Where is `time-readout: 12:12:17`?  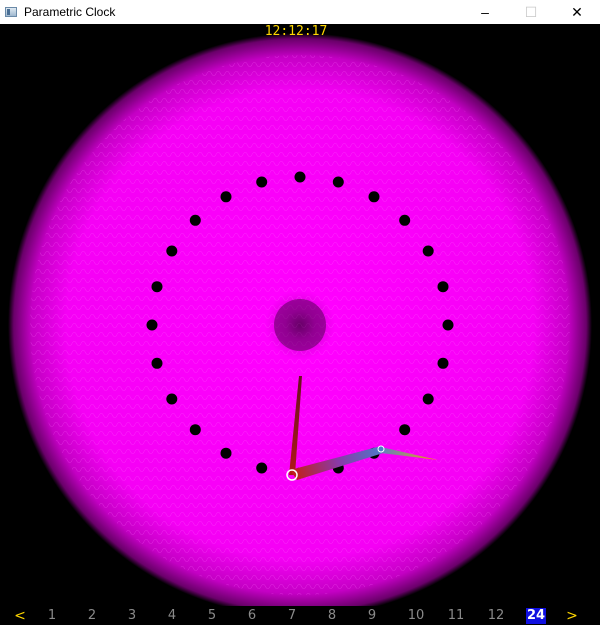
time-readout: 12:12:17 is located at coordinates (296, 31).